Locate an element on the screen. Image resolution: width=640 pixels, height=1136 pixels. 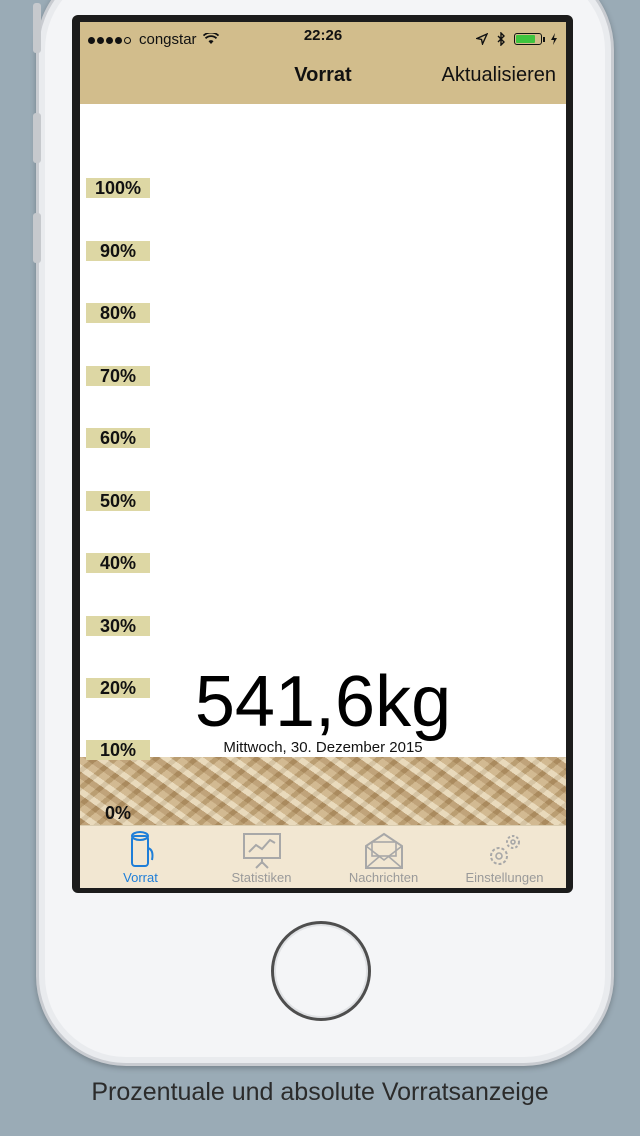
tab-einstellungen: Einstellungen is located at coordinates (504, 857).